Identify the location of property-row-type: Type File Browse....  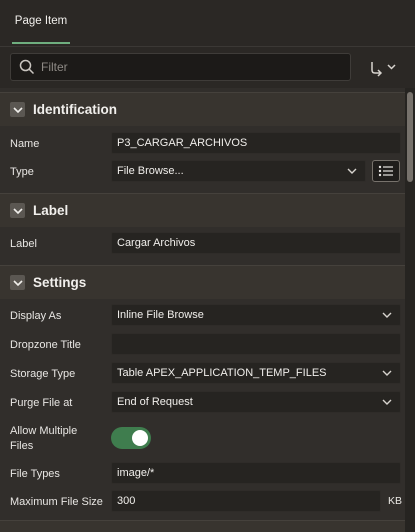
(202, 171).